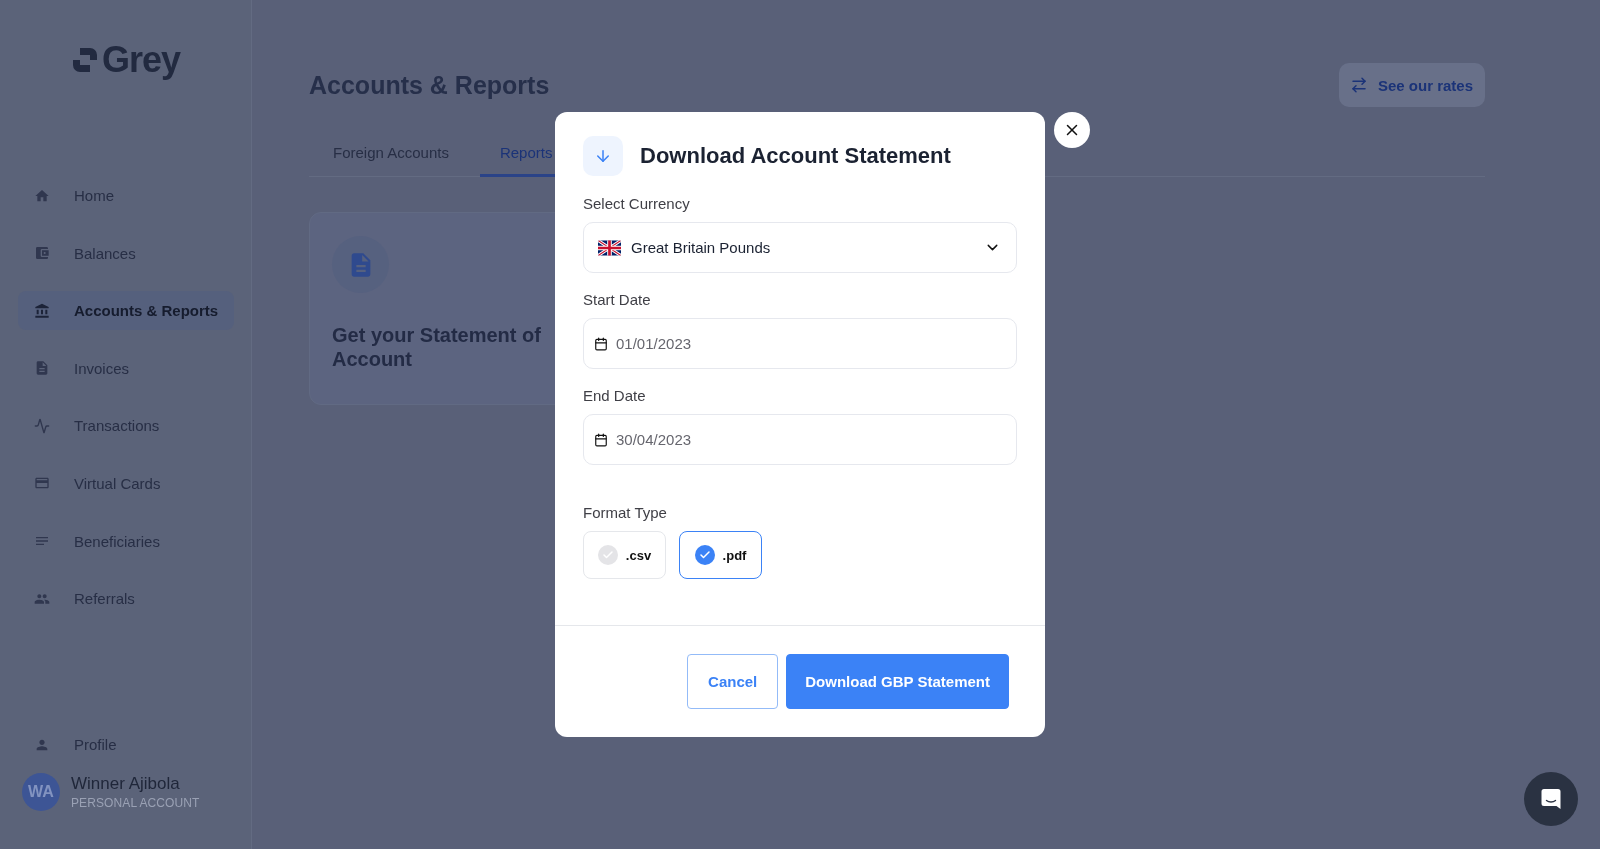 The height and width of the screenshot is (849, 1600). What do you see at coordinates (42, 310) in the screenshot?
I see `bank-icon` at bounding box center [42, 310].